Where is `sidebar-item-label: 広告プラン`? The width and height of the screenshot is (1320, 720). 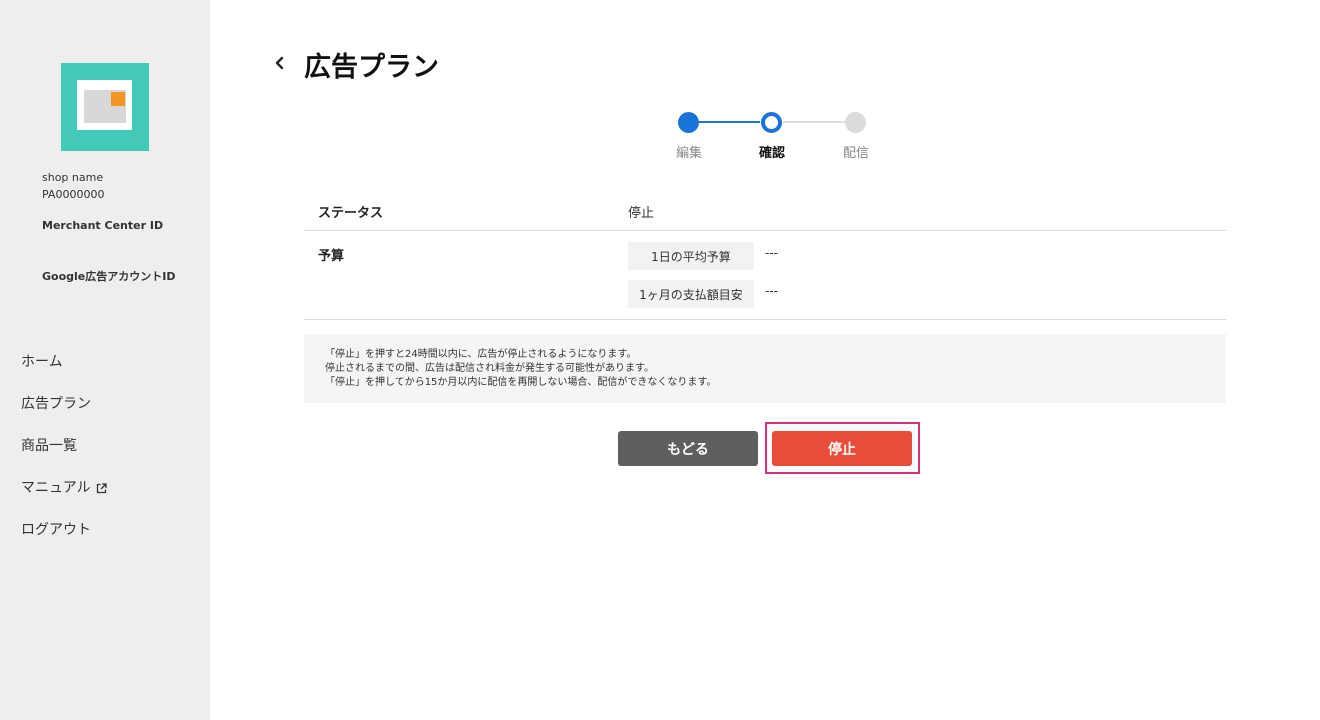
sidebar-item-label: 広告プラン is located at coordinates (56, 404).